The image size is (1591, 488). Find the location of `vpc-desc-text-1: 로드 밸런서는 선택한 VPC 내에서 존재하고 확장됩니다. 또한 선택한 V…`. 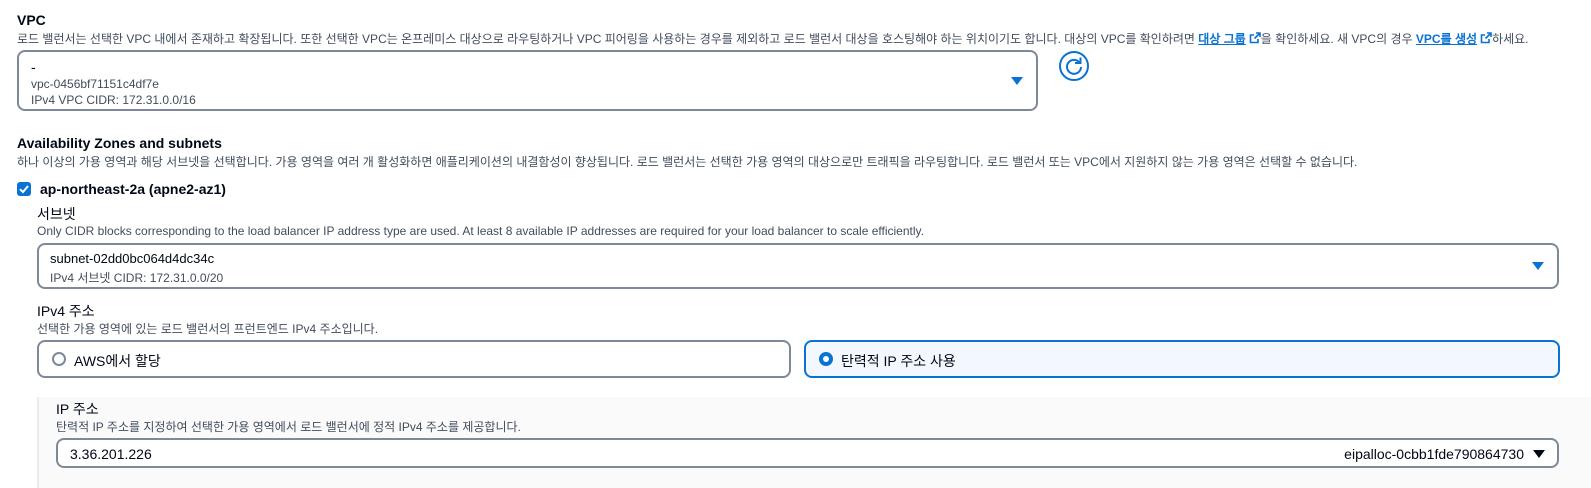

vpc-desc-text-1: 로드 밸런서는 선택한 VPC 내에서 존재하고 확장됩니다. 또한 선택한 V… is located at coordinates (606, 39).